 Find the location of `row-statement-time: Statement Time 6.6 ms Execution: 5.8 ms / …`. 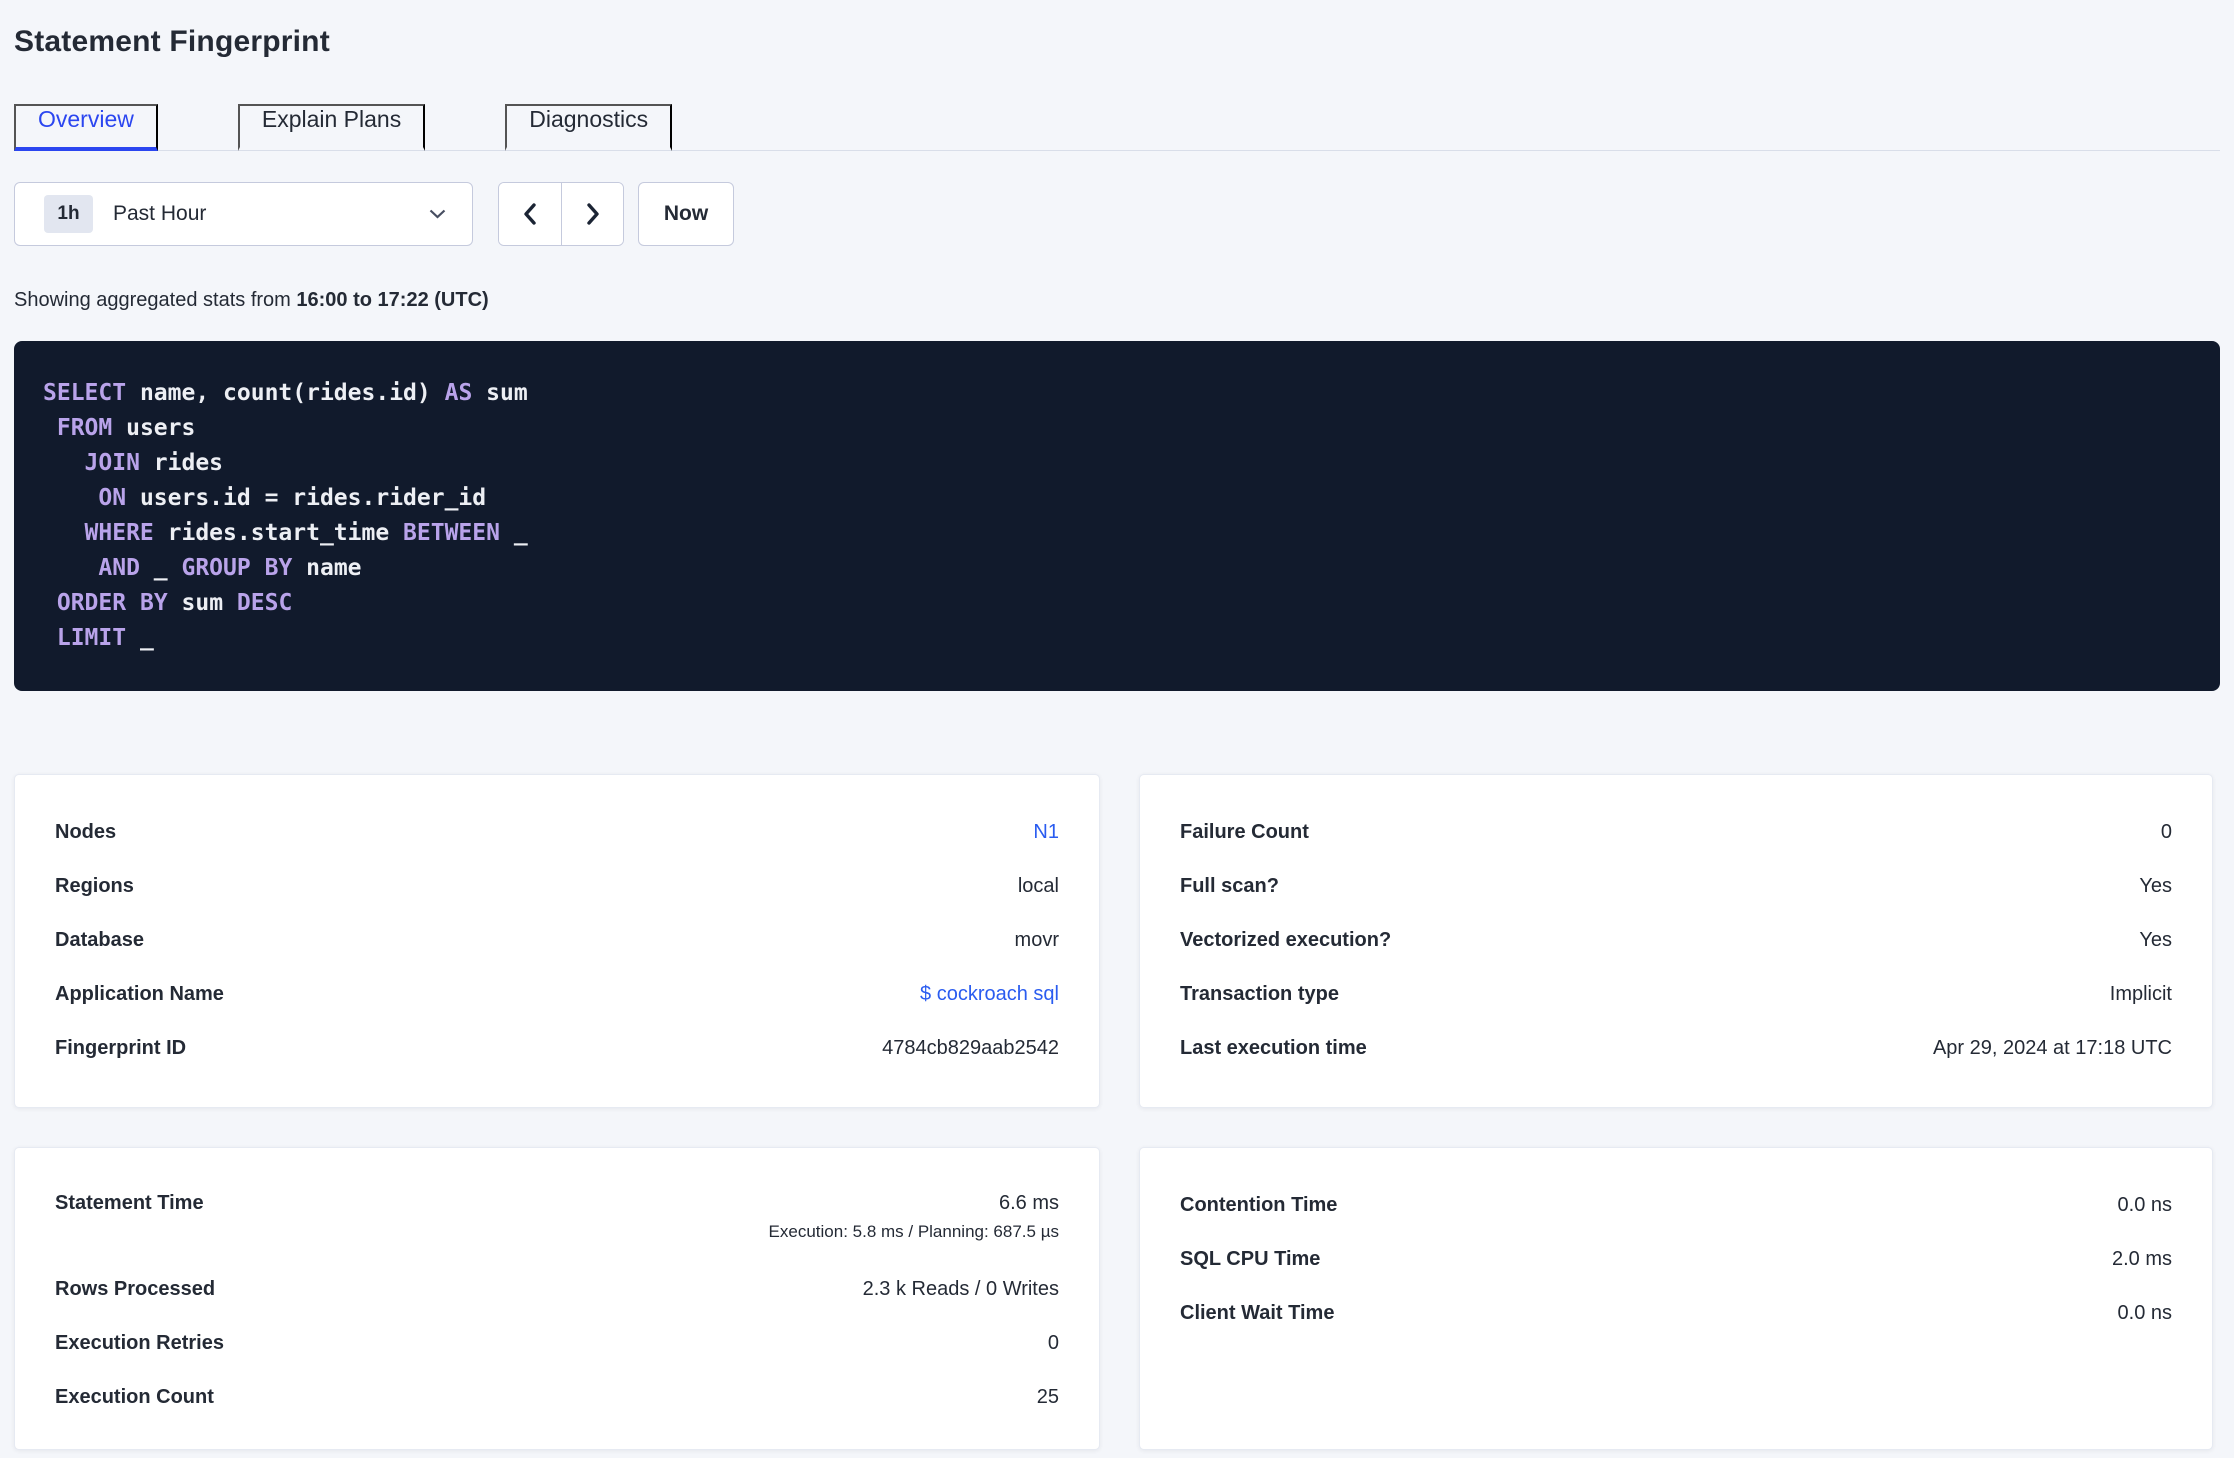

row-statement-time: Statement Time 6.6 ms Execution: 5.8 ms / … is located at coordinates (557, 1220).